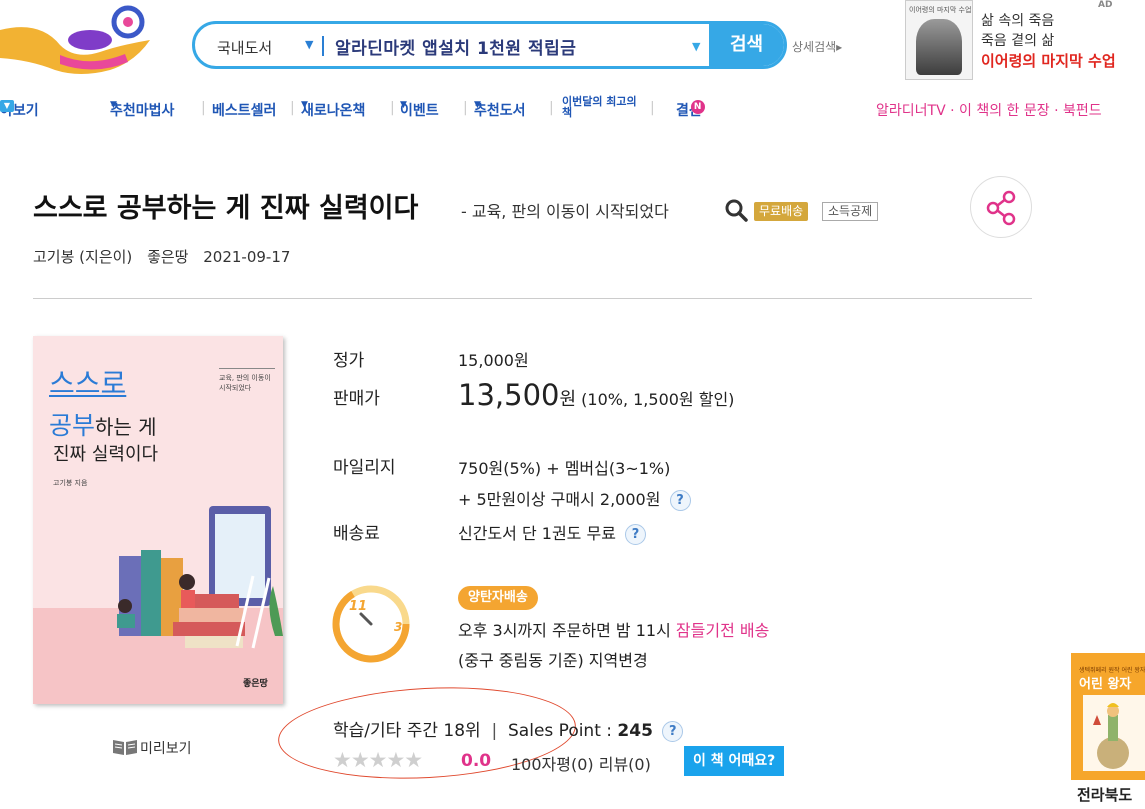  What do you see at coordinates (697, 107) in the screenshot?
I see `new-badge: N` at bounding box center [697, 107].